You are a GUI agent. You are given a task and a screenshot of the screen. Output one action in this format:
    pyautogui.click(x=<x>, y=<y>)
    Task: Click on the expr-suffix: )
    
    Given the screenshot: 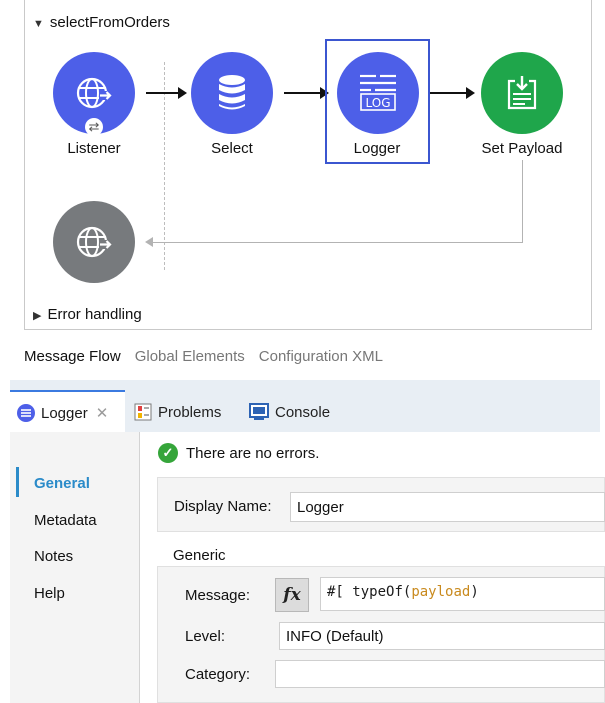 What is the action you would take?
    pyautogui.click(x=474, y=592)
    